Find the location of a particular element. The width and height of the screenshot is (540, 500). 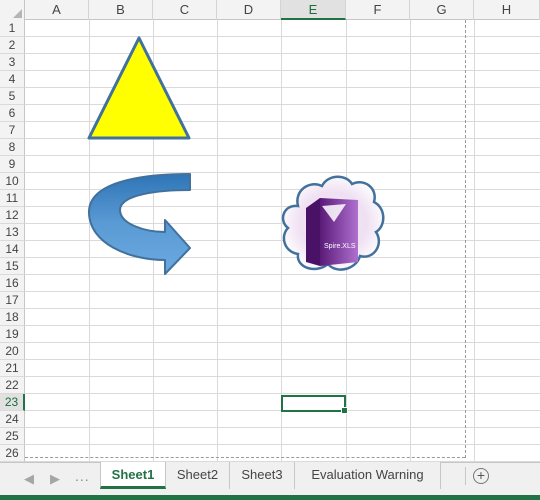

row-header-10: 10 is located at coordinates (12, 181).